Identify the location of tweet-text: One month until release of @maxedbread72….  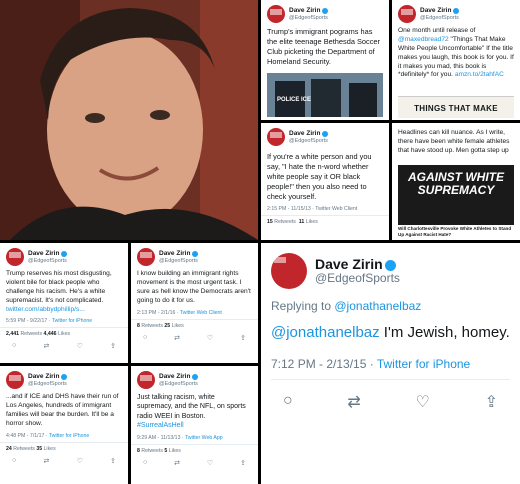
(456, 53).